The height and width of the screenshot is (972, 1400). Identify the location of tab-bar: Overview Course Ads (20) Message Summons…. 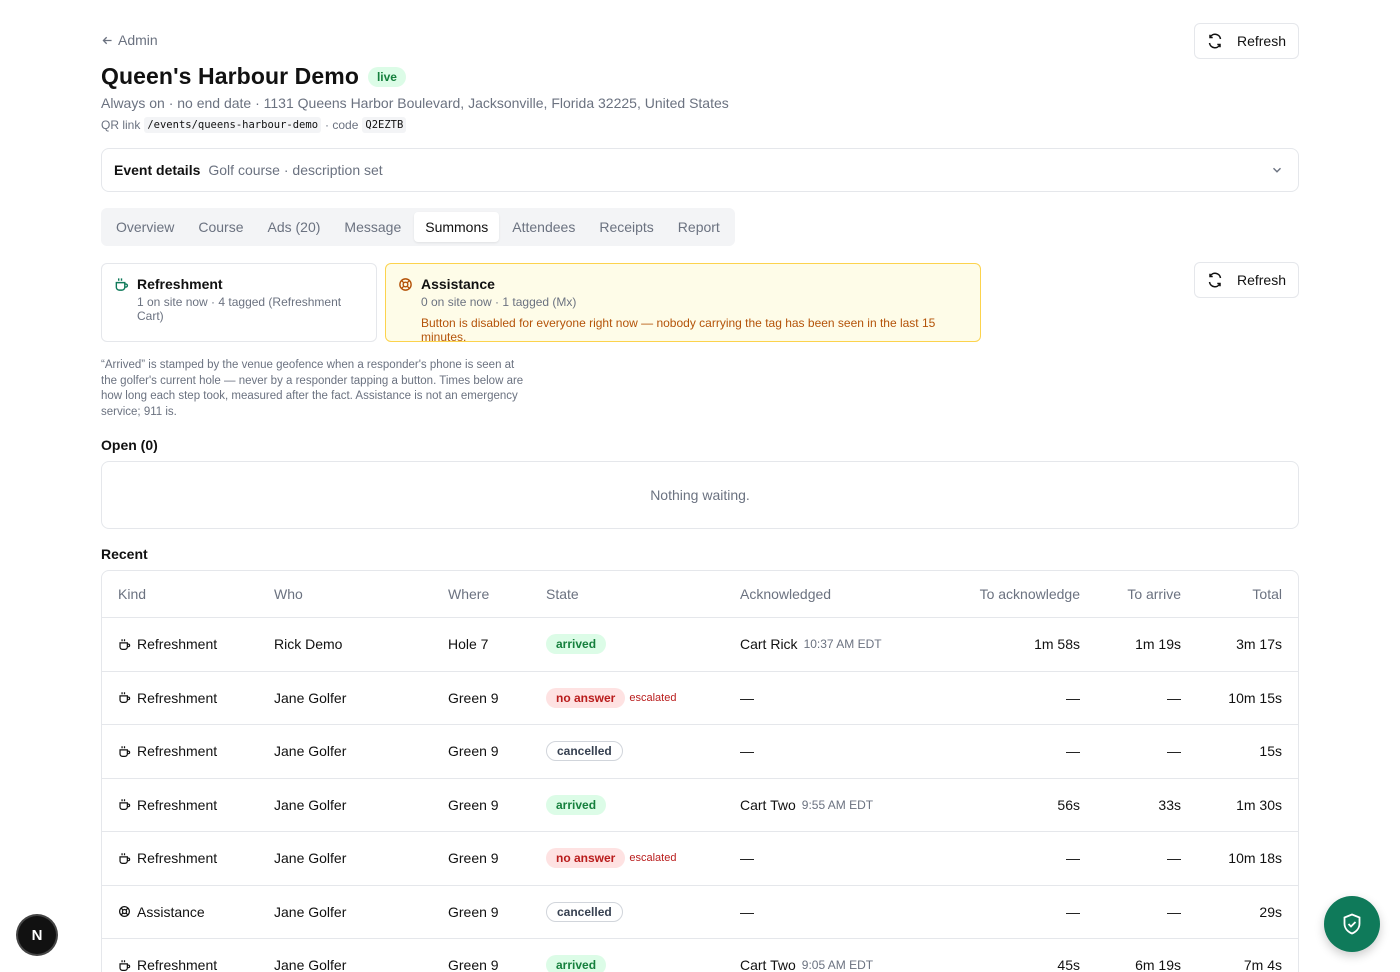
(418, 227).